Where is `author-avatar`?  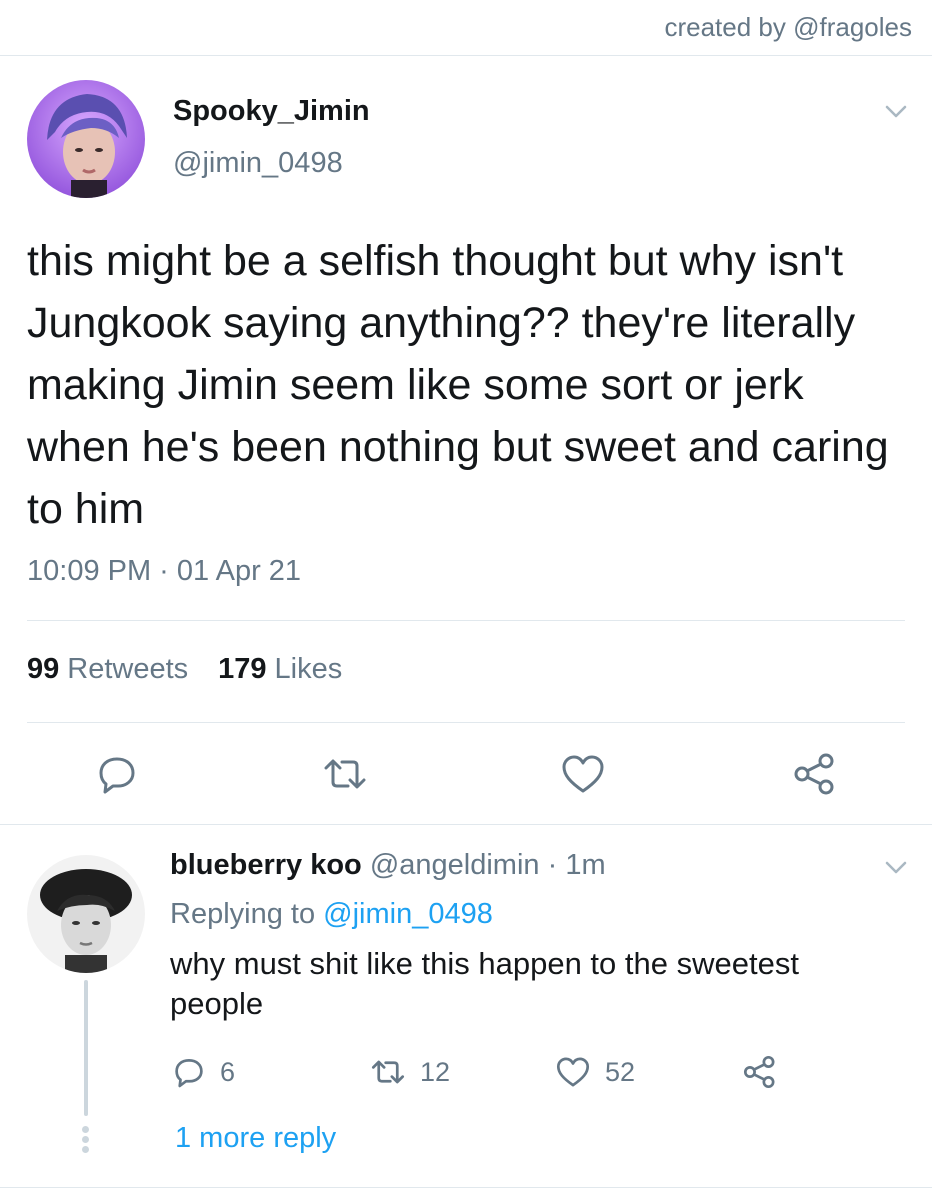
author-avatar is located at coordinates (86, 139).